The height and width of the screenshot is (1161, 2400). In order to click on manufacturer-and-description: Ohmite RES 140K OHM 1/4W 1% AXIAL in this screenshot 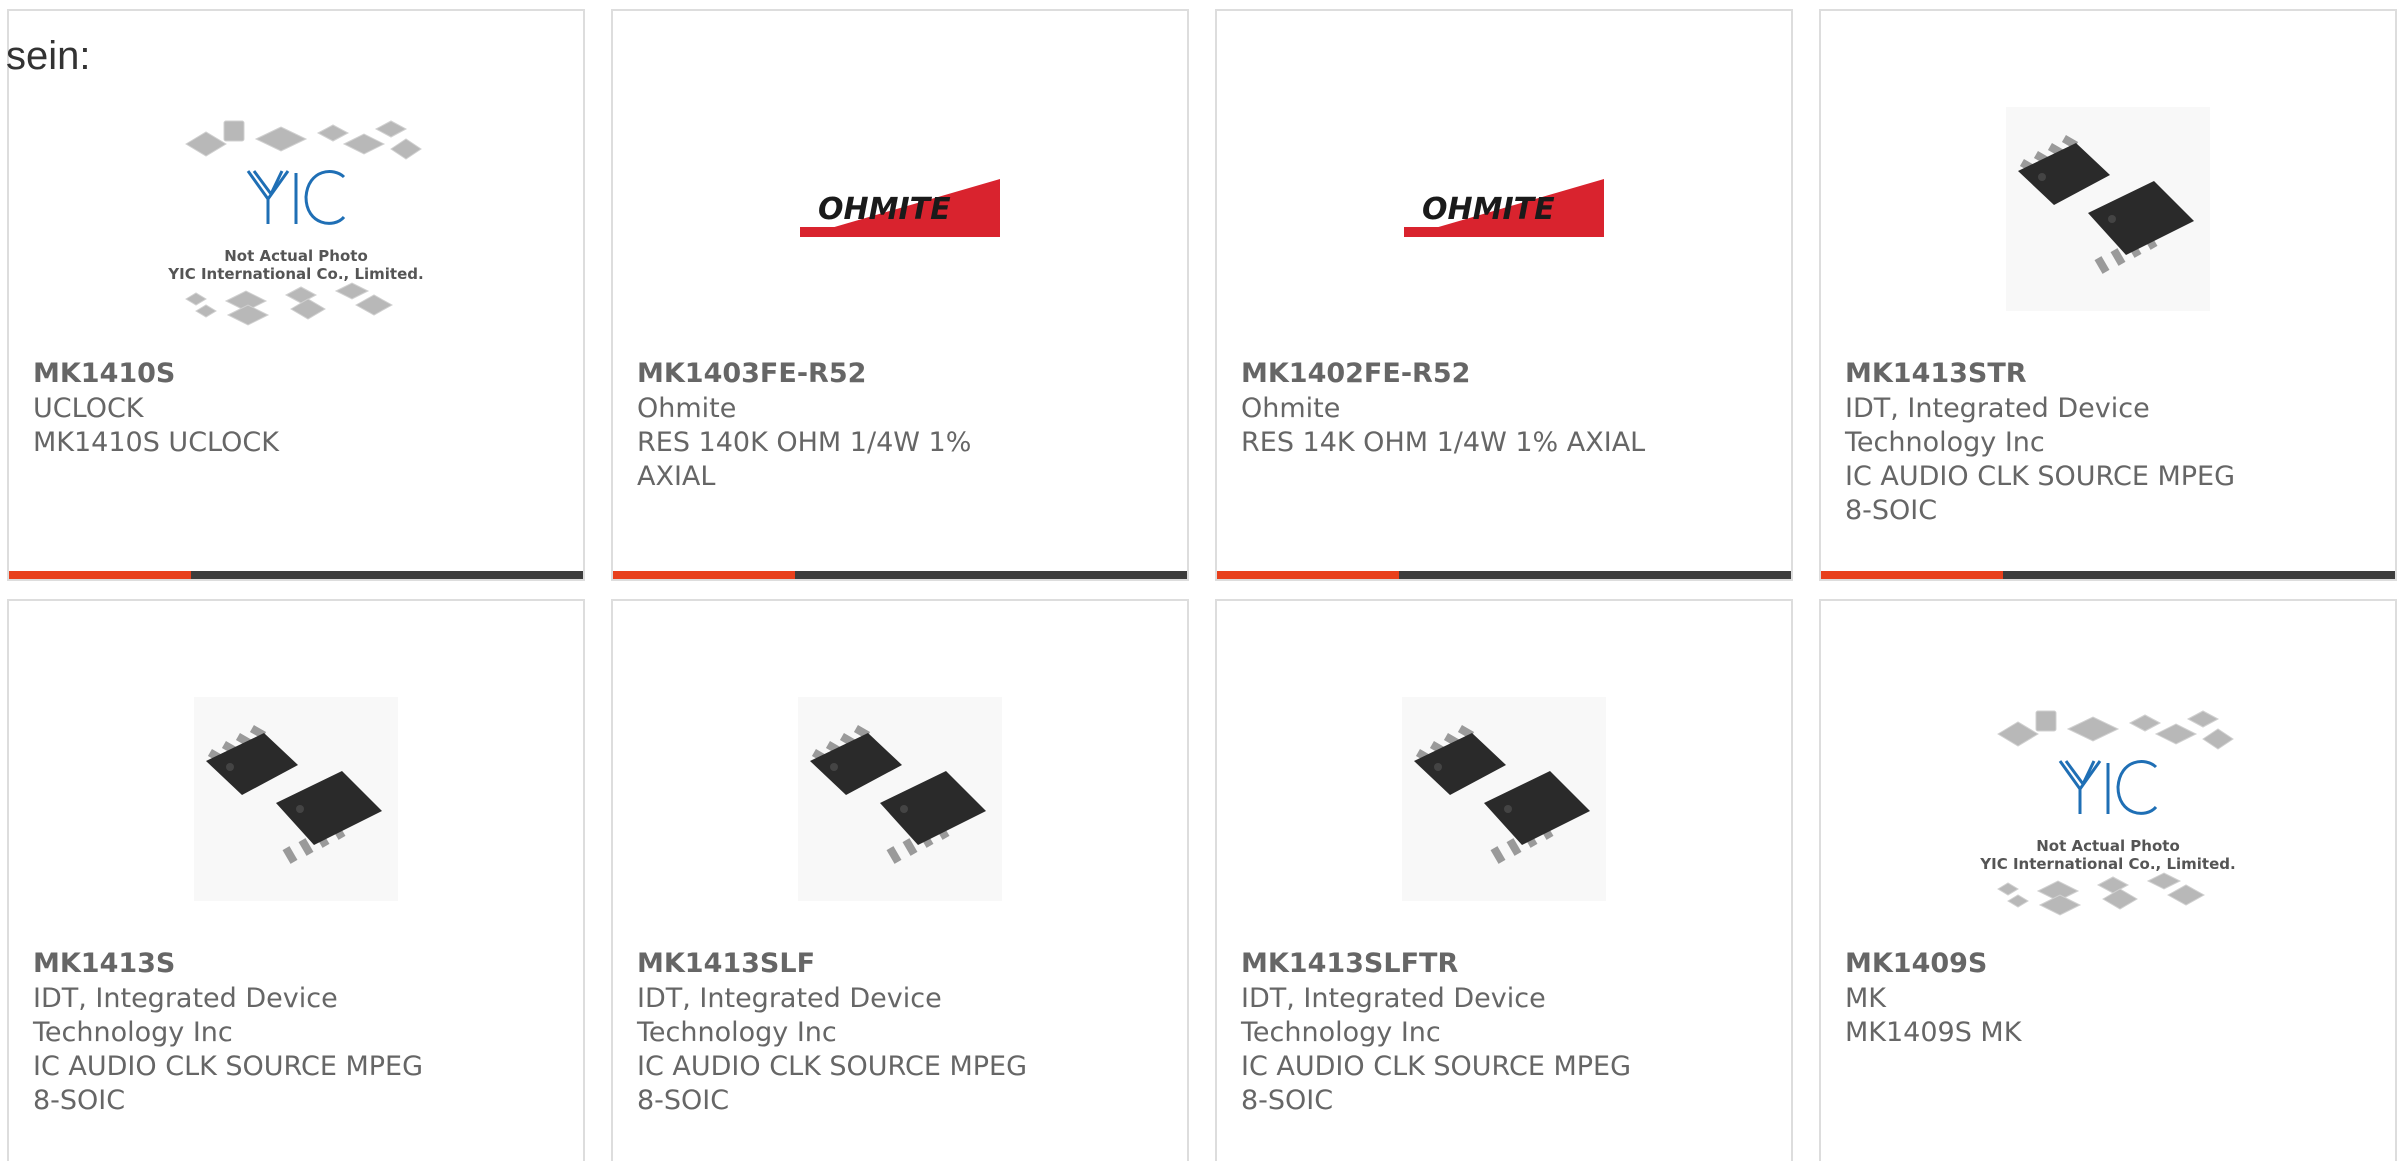, I will do `click(847, 443)`.